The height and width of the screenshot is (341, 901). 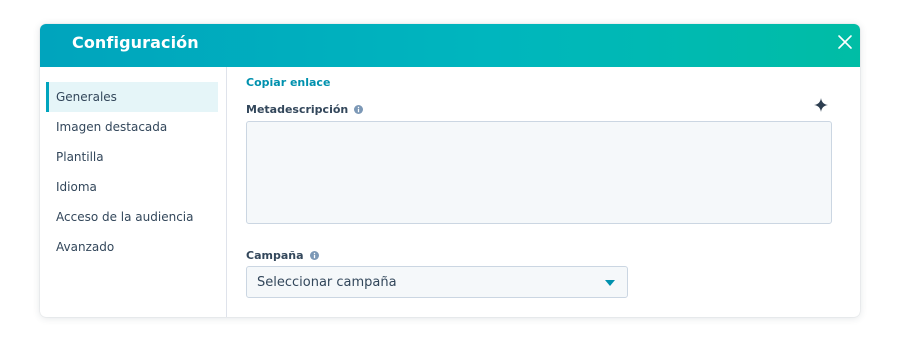 What do you see at coordinates (275, 255) in the screenshot?
I see `campaign-label-text: Campaña` at bounding box center [275, 255].